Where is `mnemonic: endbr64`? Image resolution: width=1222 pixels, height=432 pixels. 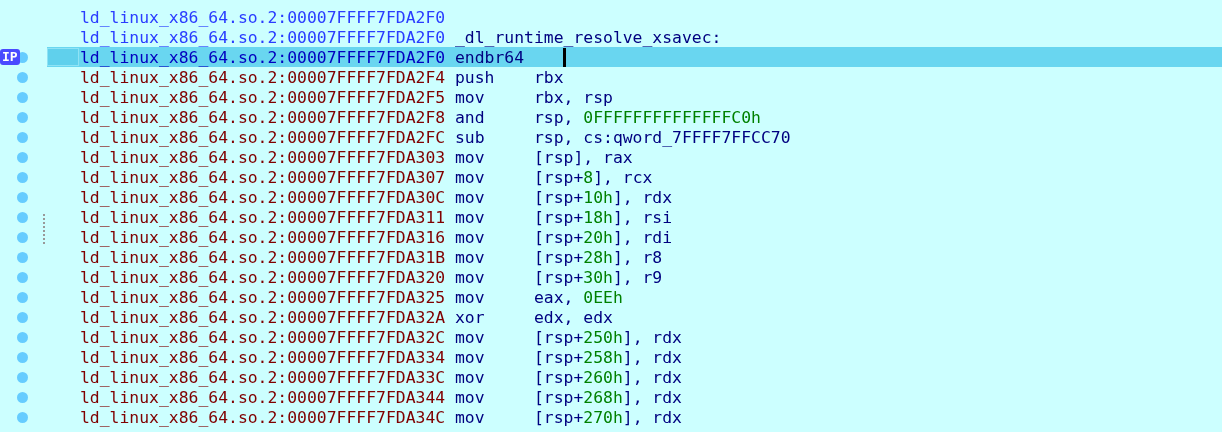 mnemonic: endbr64 is located at coordinates (490, 57).